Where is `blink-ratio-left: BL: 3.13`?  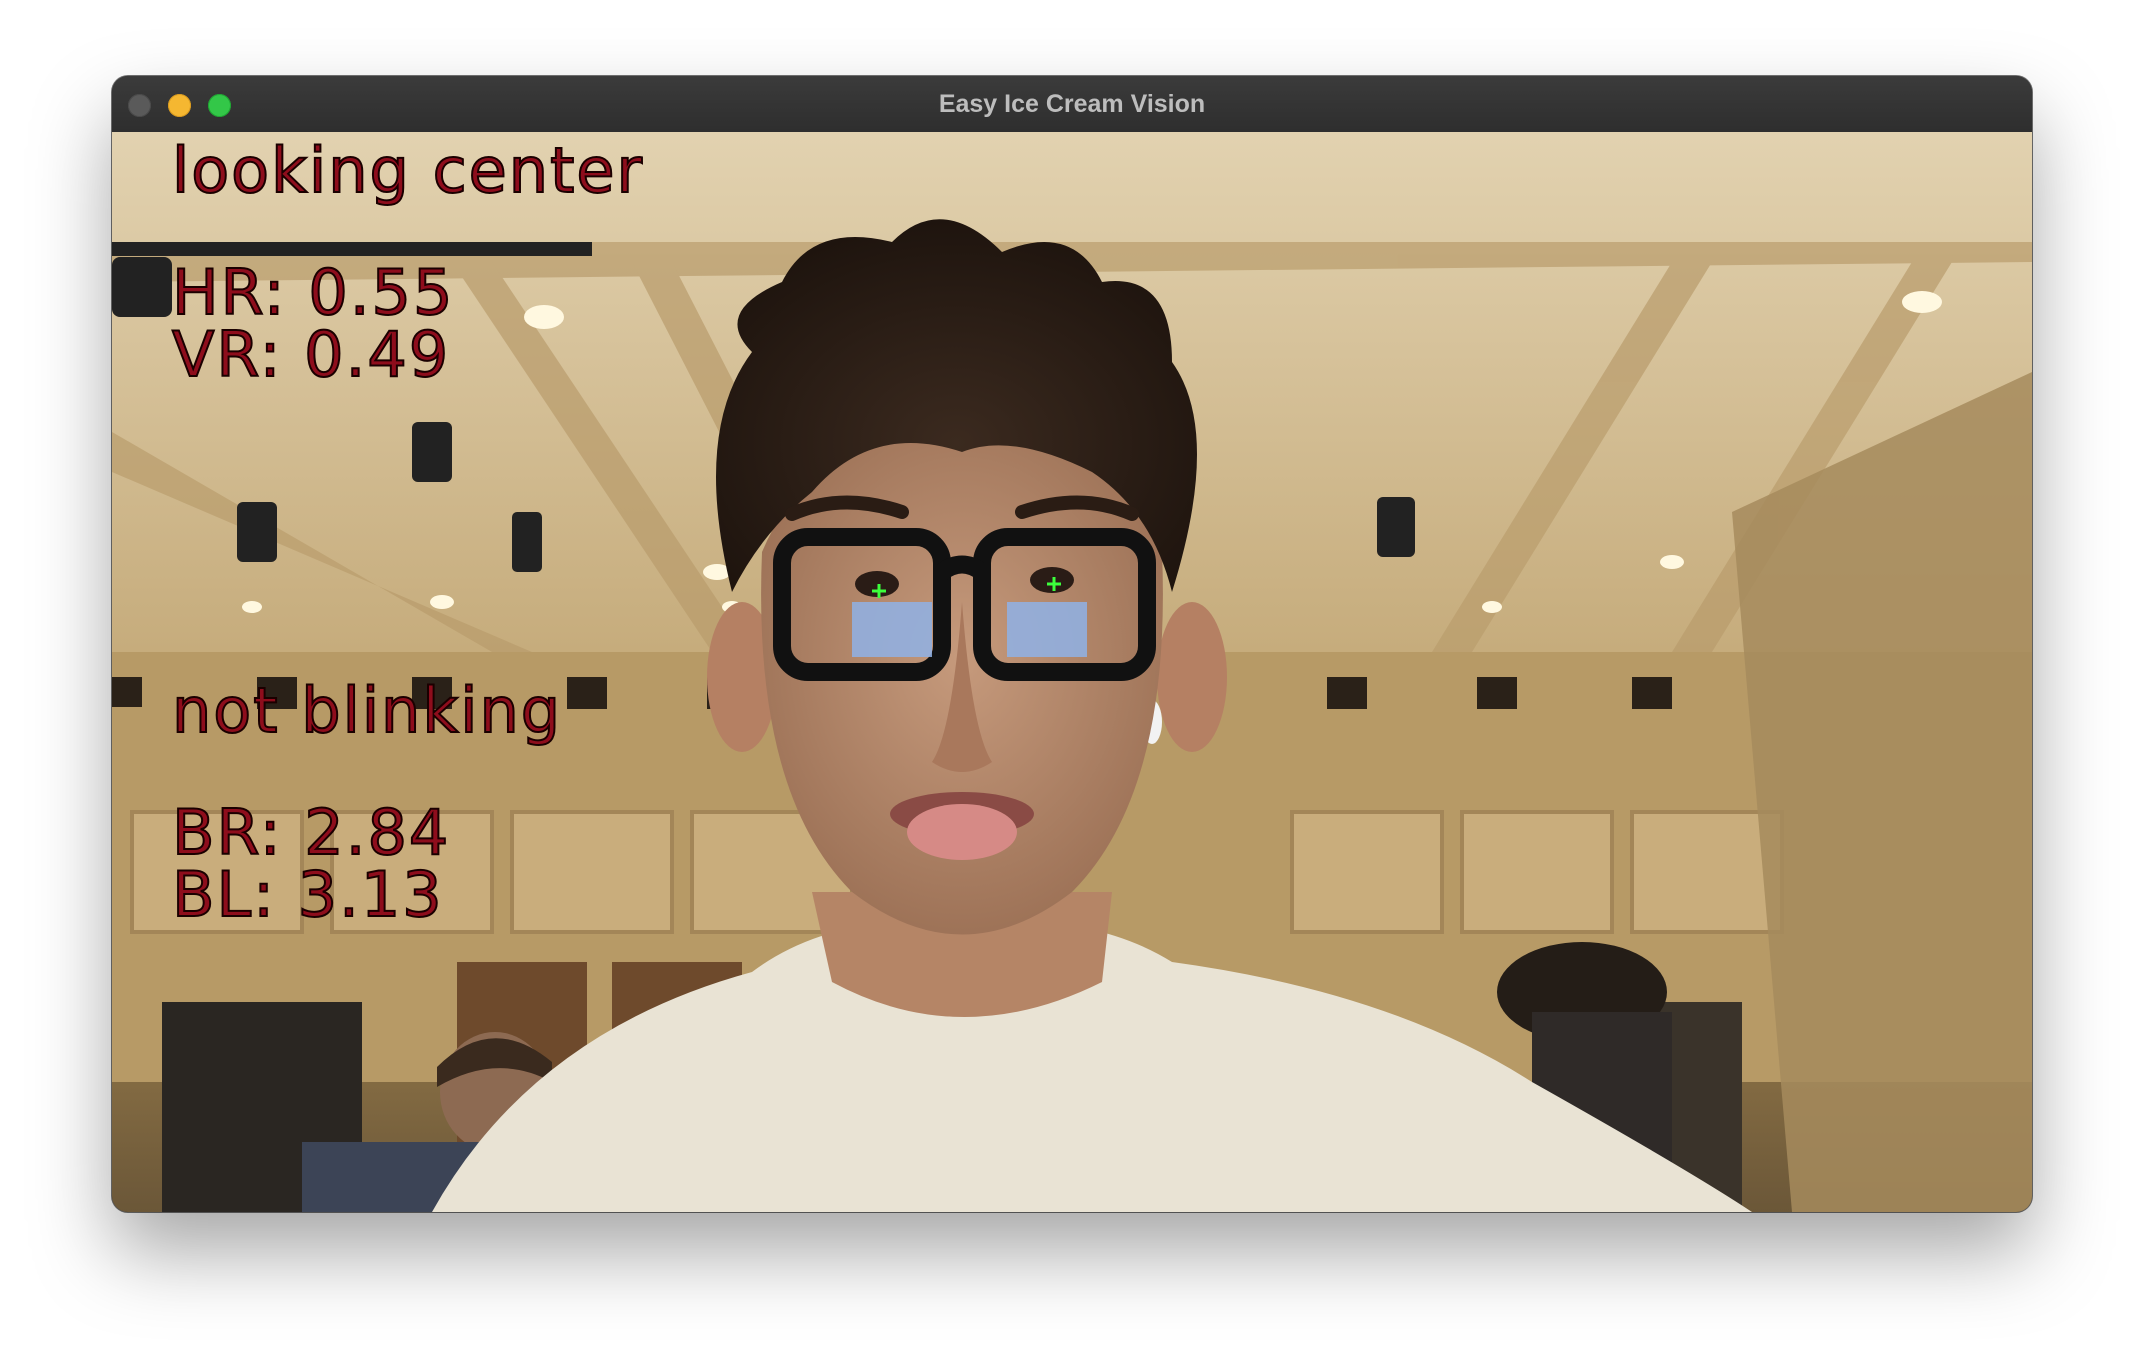 blink-ratio-left: BL: 3.13 is located at coordinates (307, 894).